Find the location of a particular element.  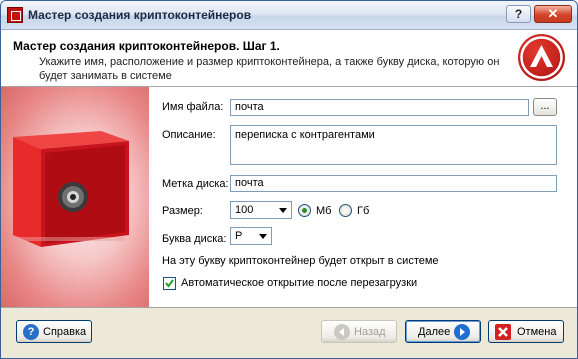

checkmark-icon is located at coordinates (169, 283).